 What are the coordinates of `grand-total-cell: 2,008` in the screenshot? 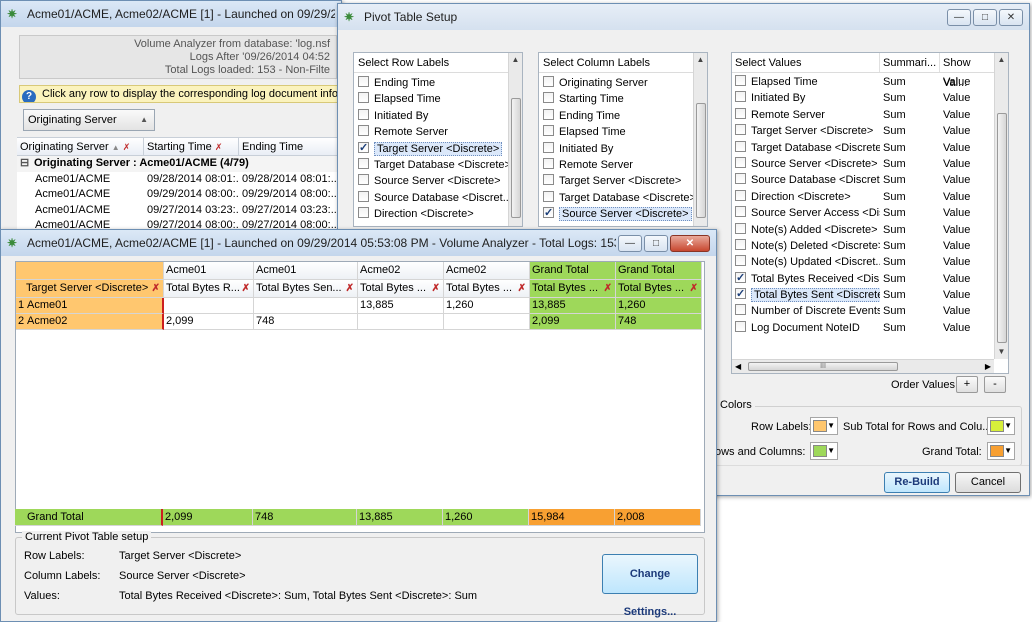 It's located at (658, 517).